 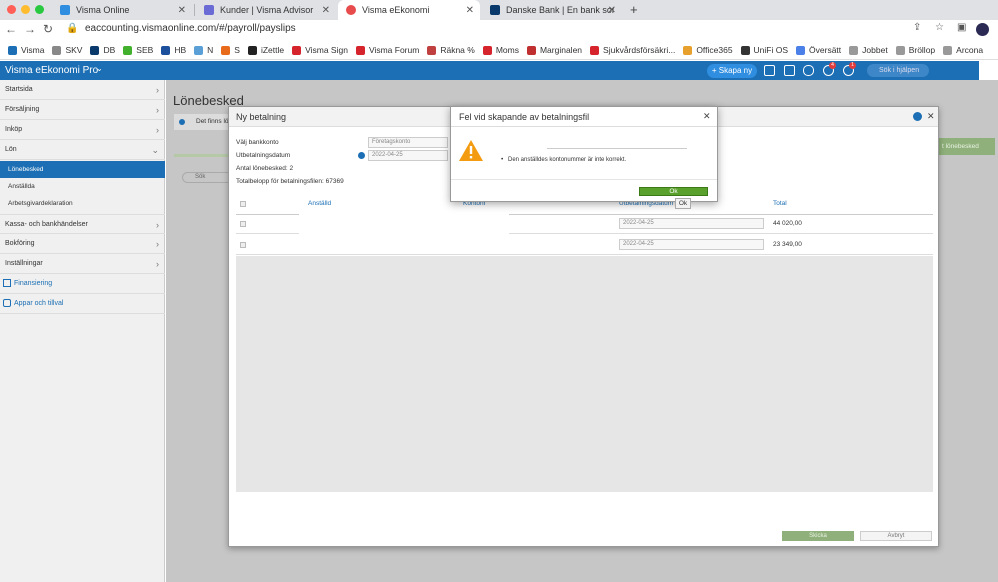 I want to click on browser-tab-active: Visma eEkonomi ✕, so click(x=409, y=10).